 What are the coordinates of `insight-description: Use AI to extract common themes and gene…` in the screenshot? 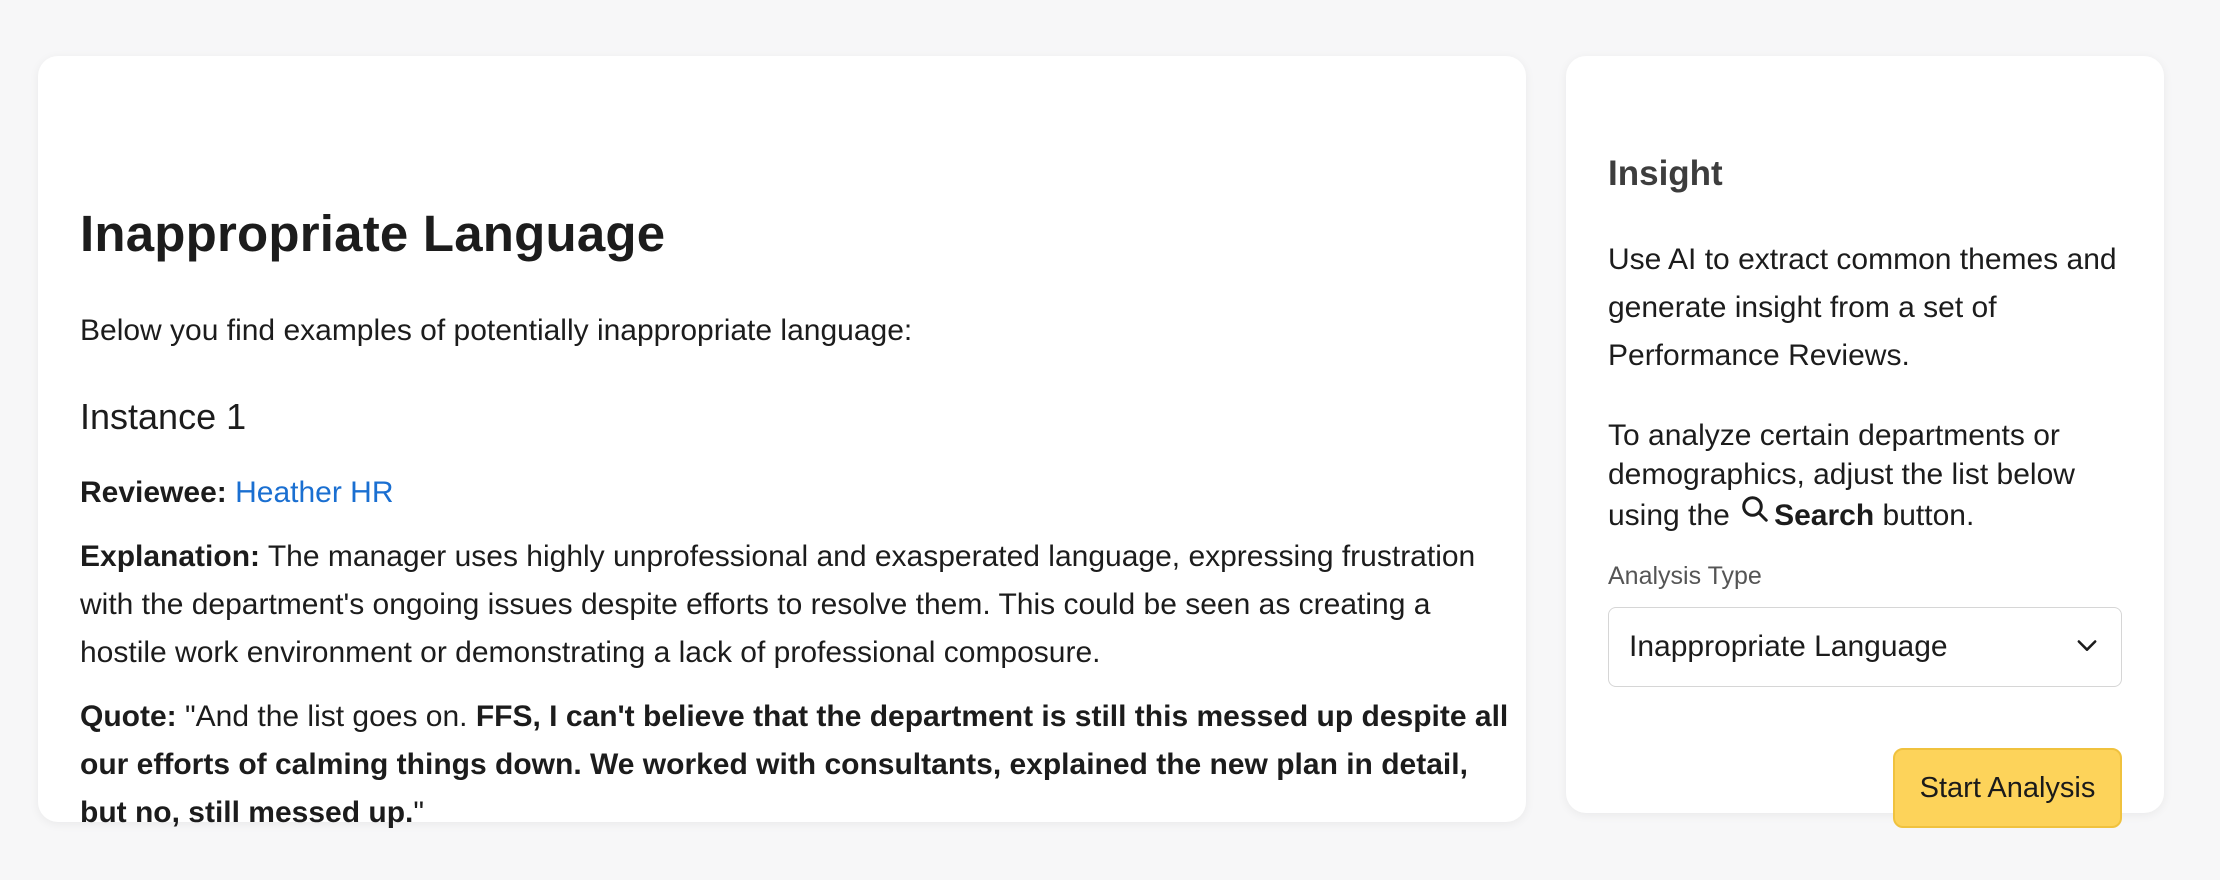 It's located at (1862, 307).